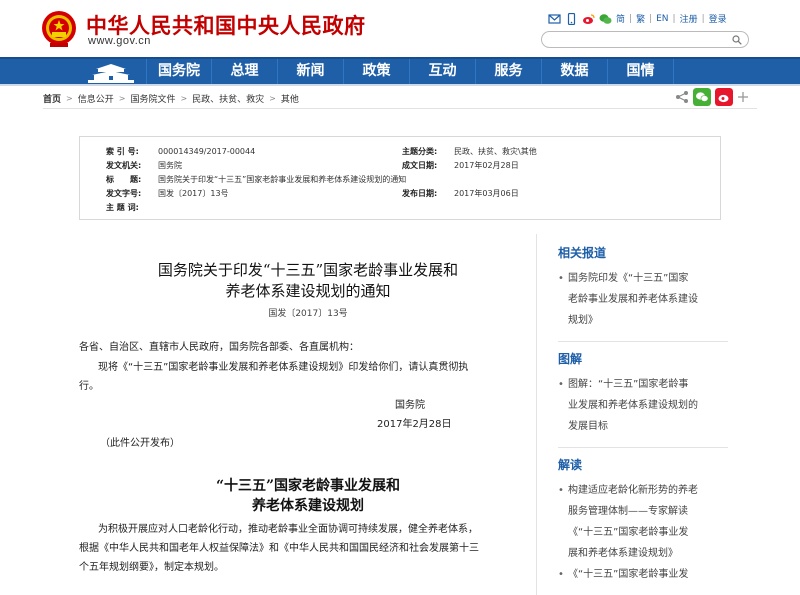 The height and width of the screenshot is (595, 800). I want to click on main-nav: 国务院 总理 新闻 政策 互动 服务 数据 国情, so click(400, 71).